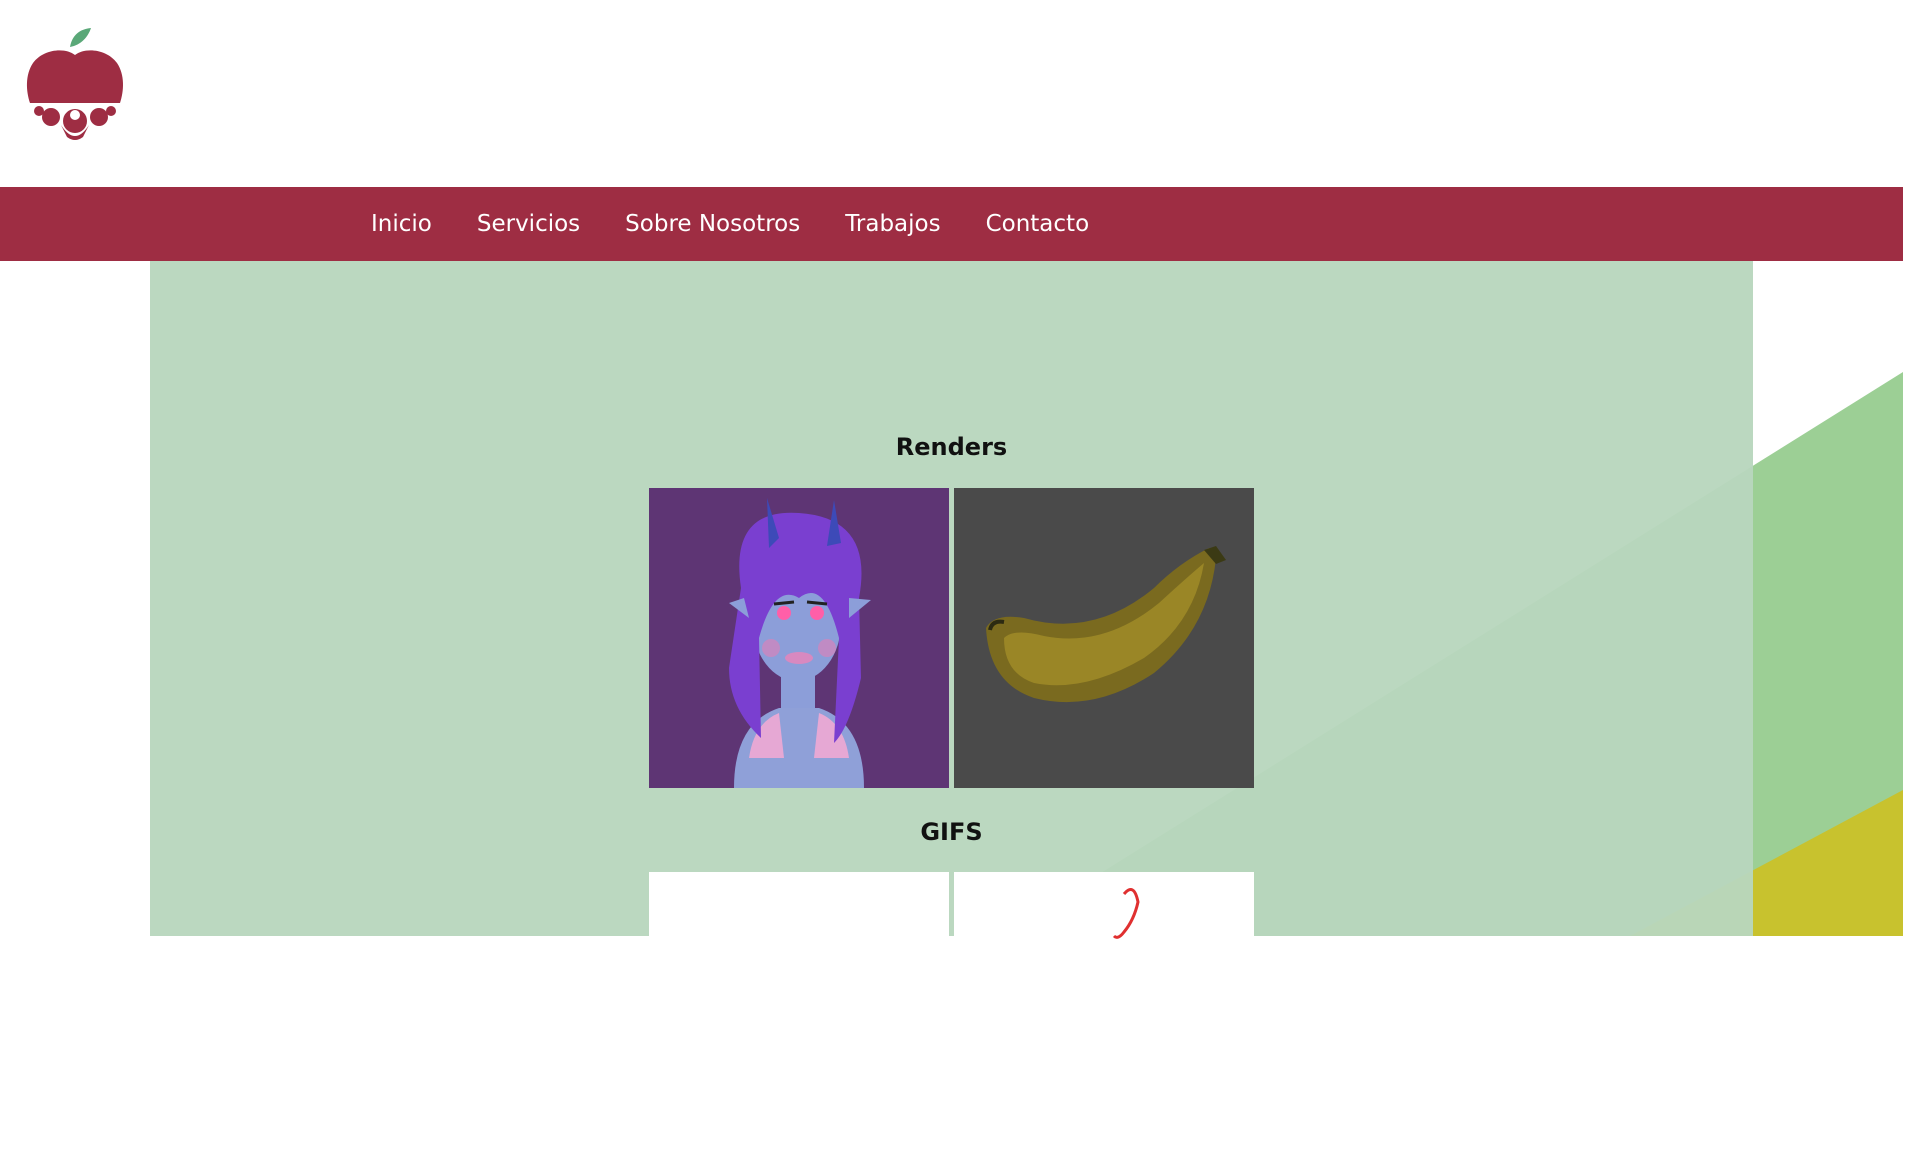  What do you see at coordinates (1104, 1022) in the screenshot?
I see `red-sketch-gif-image` at bounding box center [1104, 1022].